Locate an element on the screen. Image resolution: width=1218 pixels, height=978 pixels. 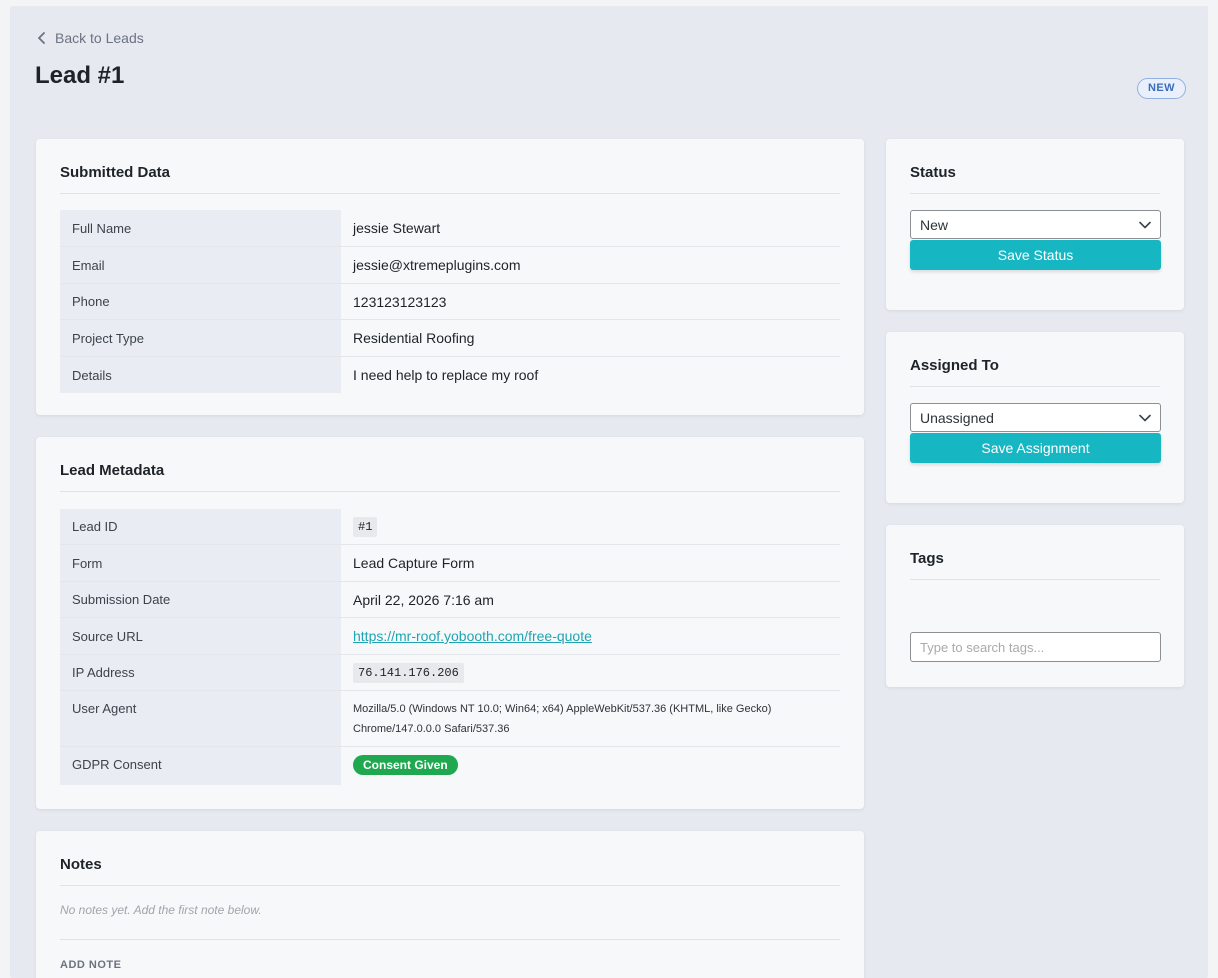
submission-date-value: April 22, 2026 7:16 am is located at coordinates (423, 599).